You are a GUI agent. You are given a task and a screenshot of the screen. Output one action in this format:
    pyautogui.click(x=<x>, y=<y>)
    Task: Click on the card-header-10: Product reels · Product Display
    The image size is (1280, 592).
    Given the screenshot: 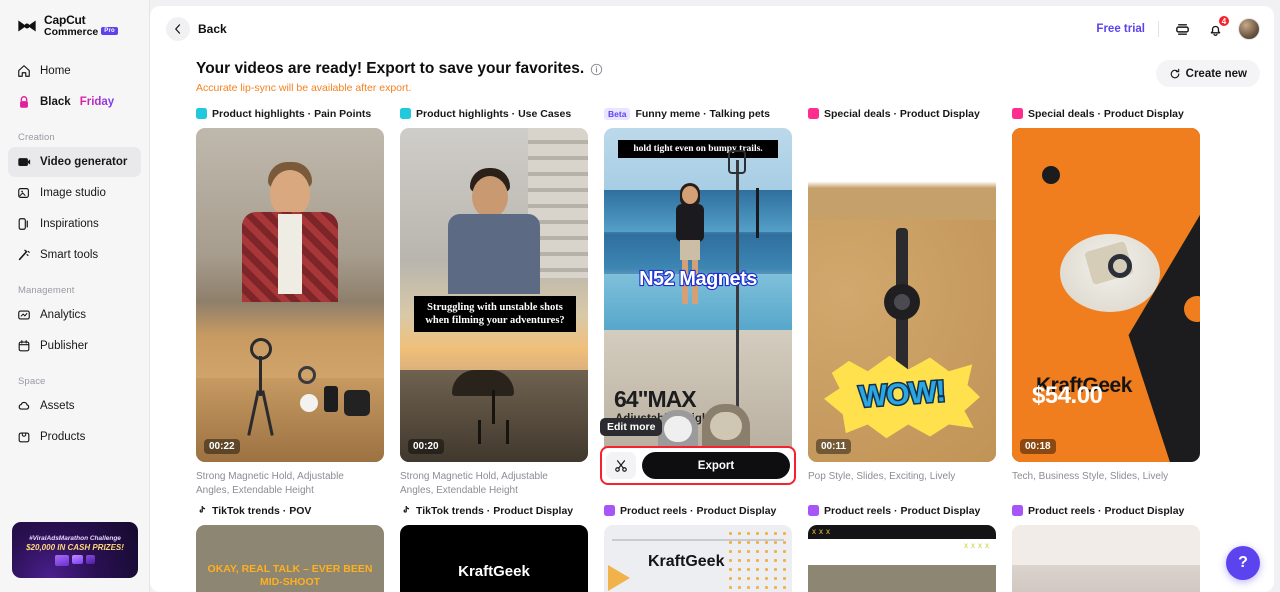 What is the action you would take?
    pyautogui.click(x=1106, y=510)
    